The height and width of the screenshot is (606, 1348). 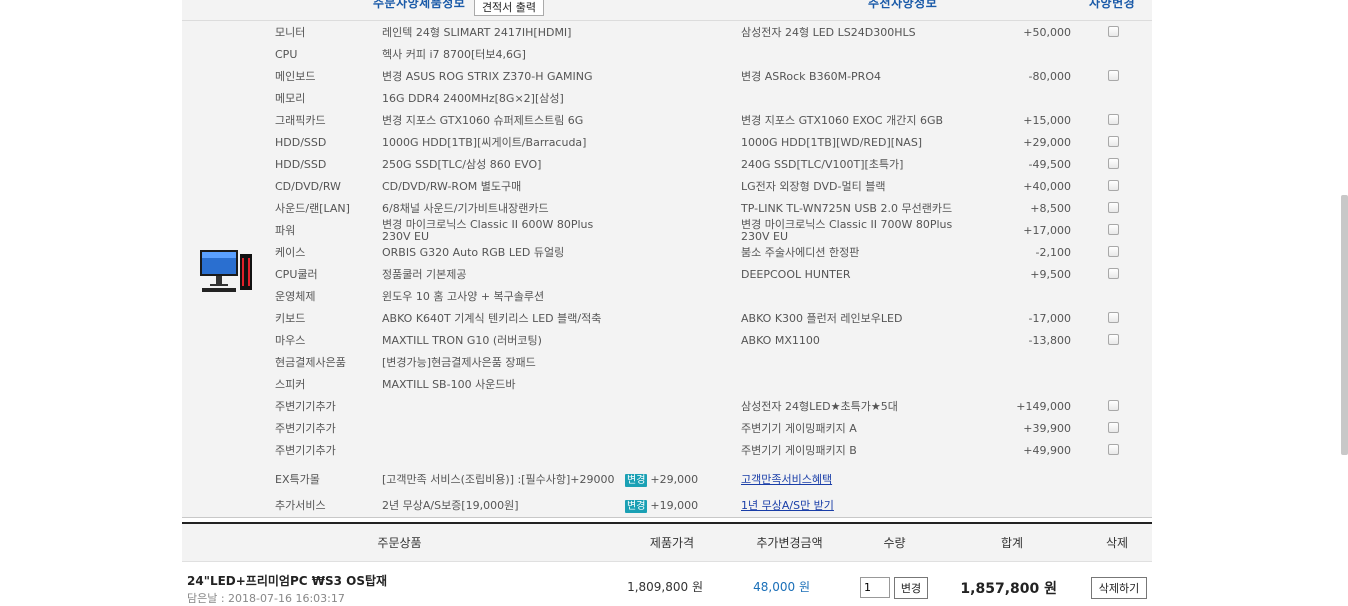 I want to click on divider, so click(x=667, y=517).